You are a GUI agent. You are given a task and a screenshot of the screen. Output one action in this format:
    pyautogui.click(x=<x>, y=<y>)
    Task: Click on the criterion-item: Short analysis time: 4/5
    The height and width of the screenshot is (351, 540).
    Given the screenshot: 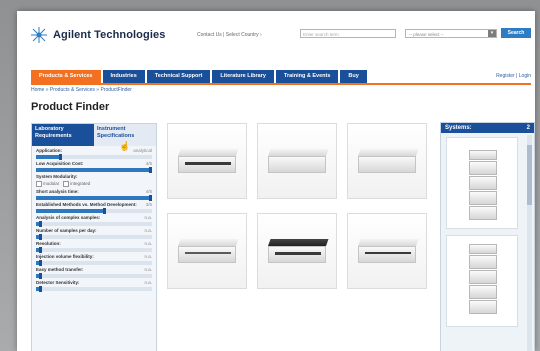 What is the action you would take?
    pyautogui.click(x=94, y=194)
    